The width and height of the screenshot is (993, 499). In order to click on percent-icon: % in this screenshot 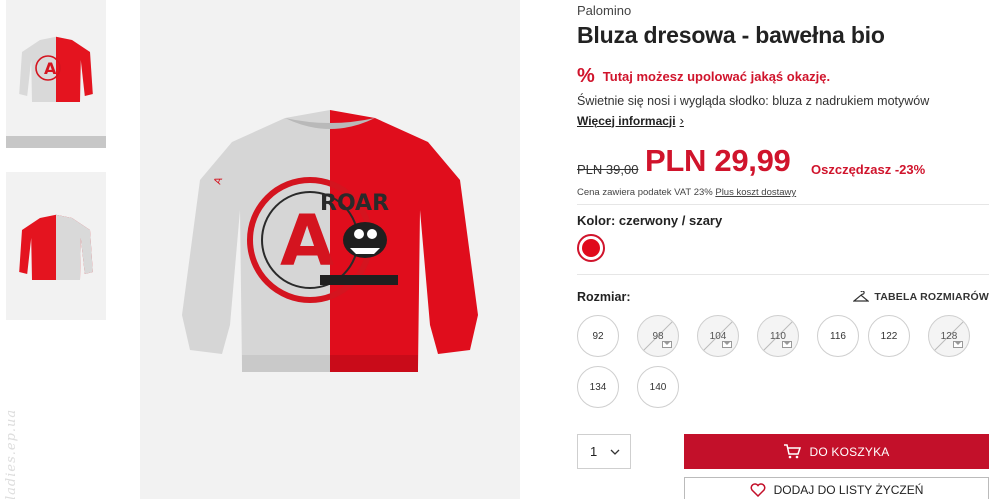, I will do `click(586, 76)`.